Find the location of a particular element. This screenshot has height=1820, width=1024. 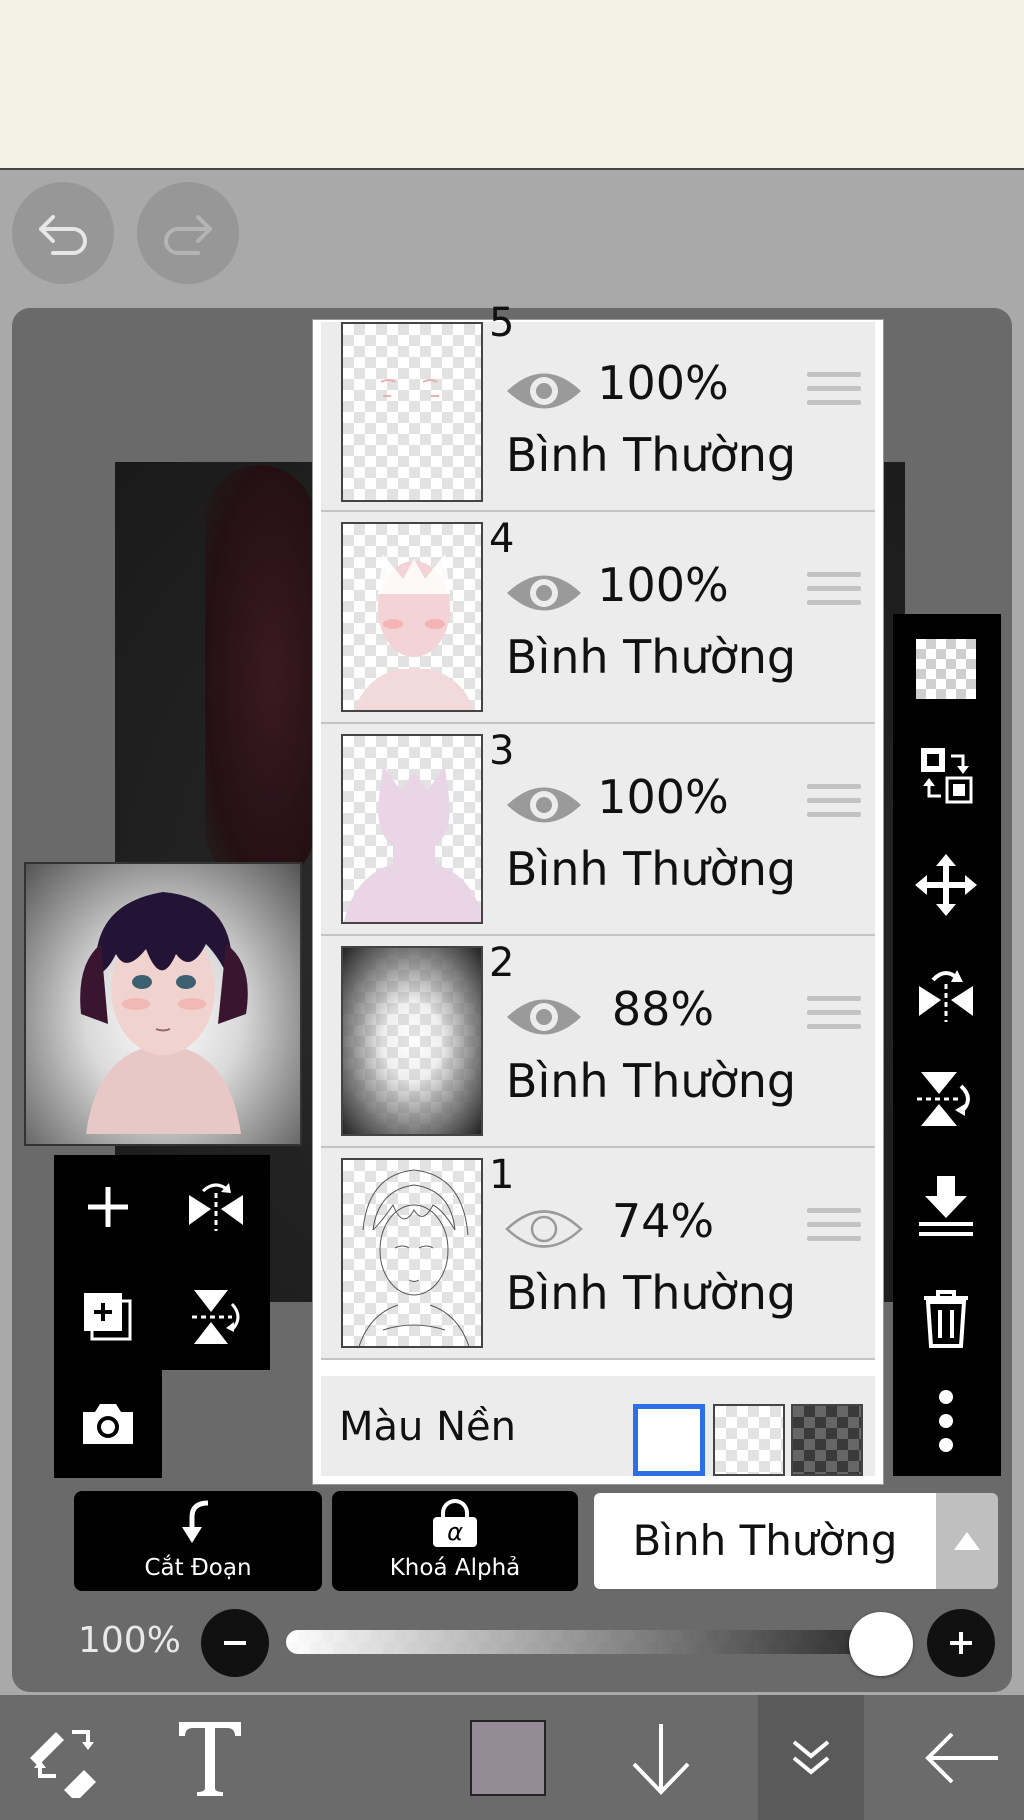

layers-panel-button is located at coordinates (811, 1757).